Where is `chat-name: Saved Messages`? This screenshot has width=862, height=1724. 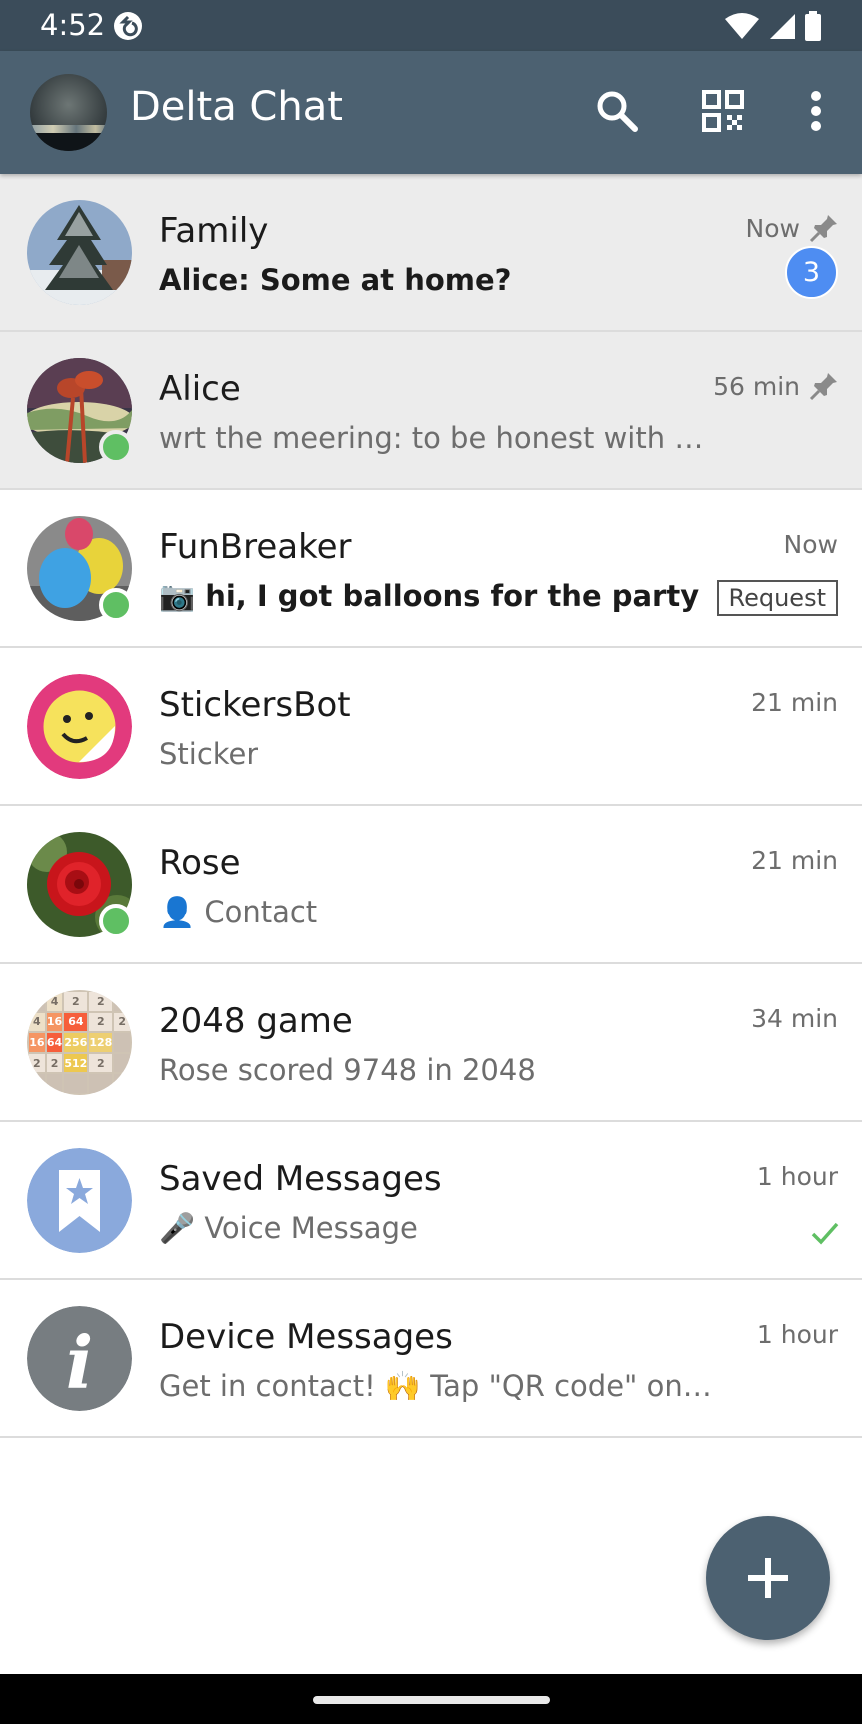
chat-name: Saved Messages is located at coordinates (300, 1179).